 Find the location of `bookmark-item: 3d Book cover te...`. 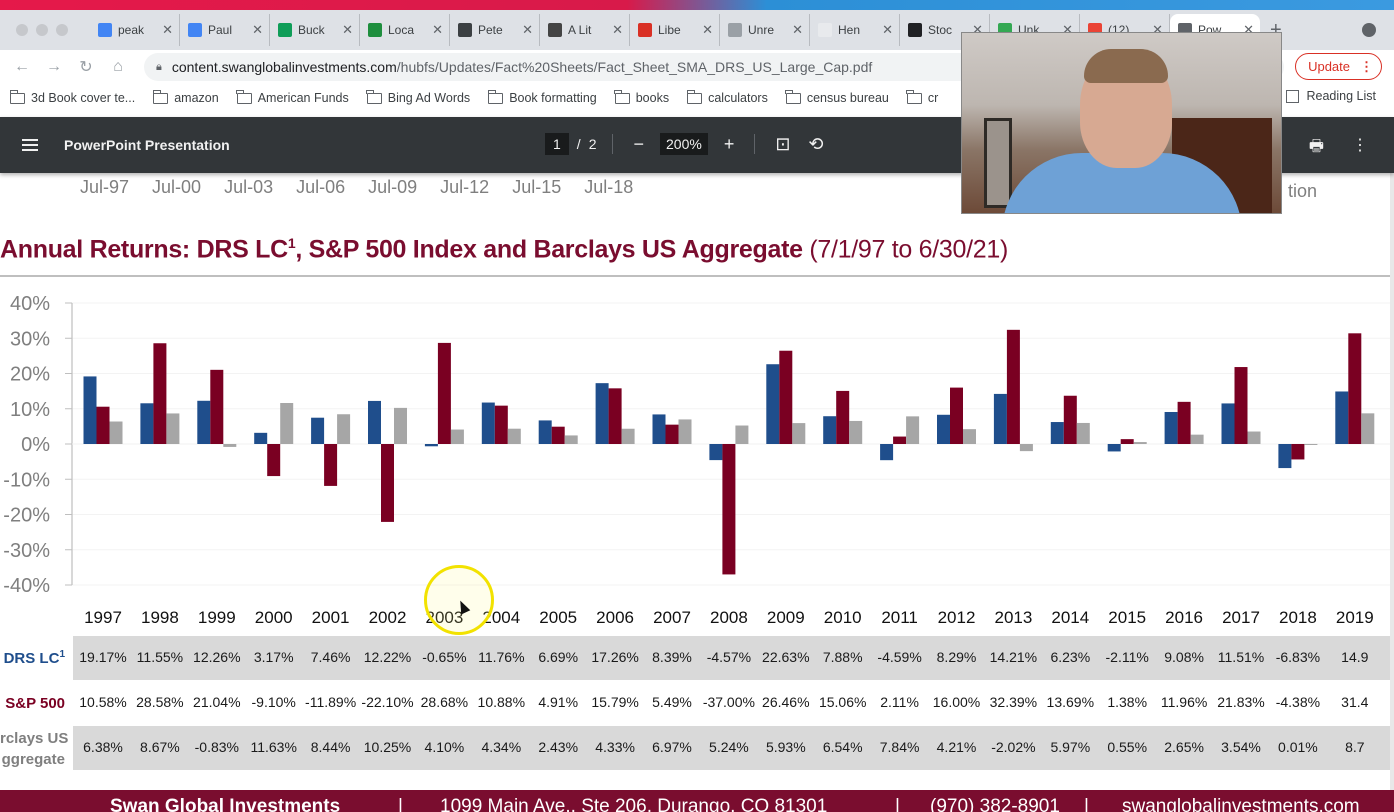

bookmark-item: 3d Book cover te... is located at coordinates (72, 97).